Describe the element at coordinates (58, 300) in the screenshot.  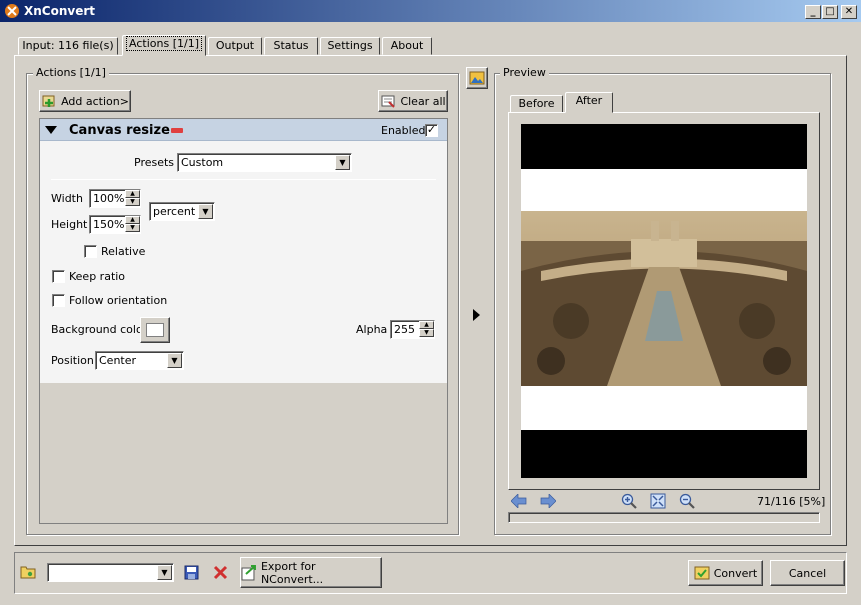
I see `follow-orientation-checkbox` at that location.